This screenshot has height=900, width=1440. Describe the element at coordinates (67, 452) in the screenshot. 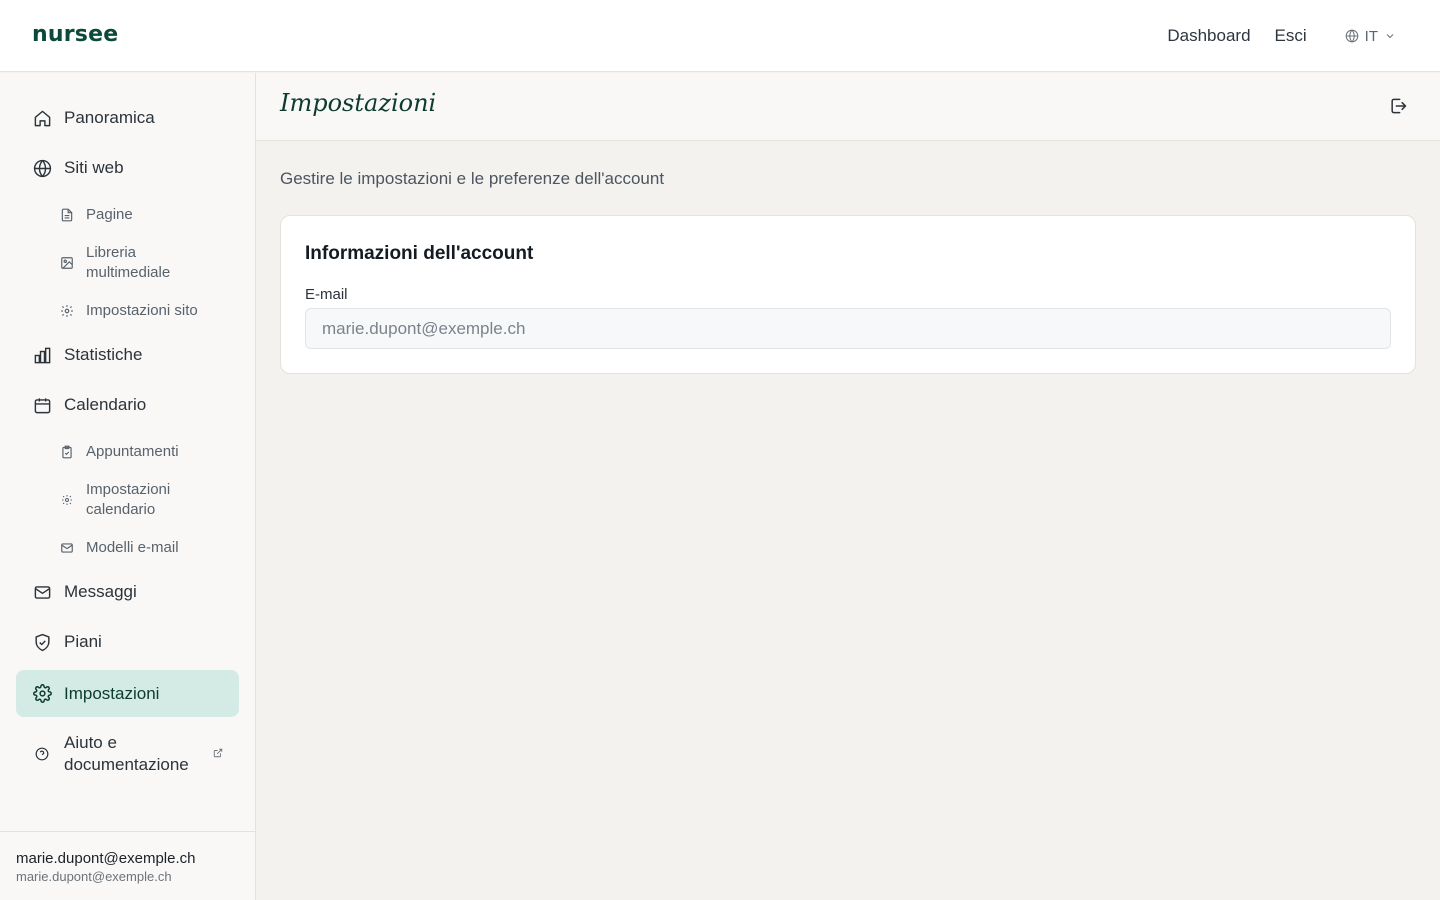

I see `clipboard-check-icon` at that location.